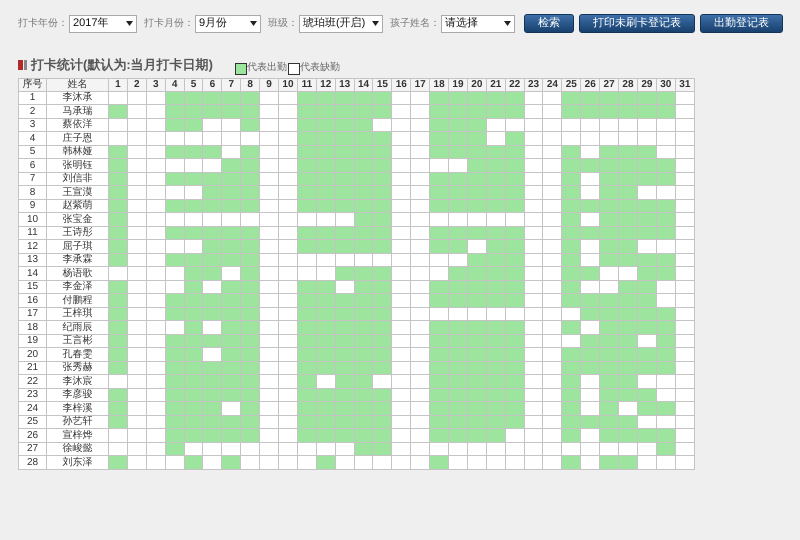 The height and width of the screenshot is (540, 800). What do you see at coordinates (231, 84) in the screenshot?
I see `column-header: 7` at bounding box center [231, 84].